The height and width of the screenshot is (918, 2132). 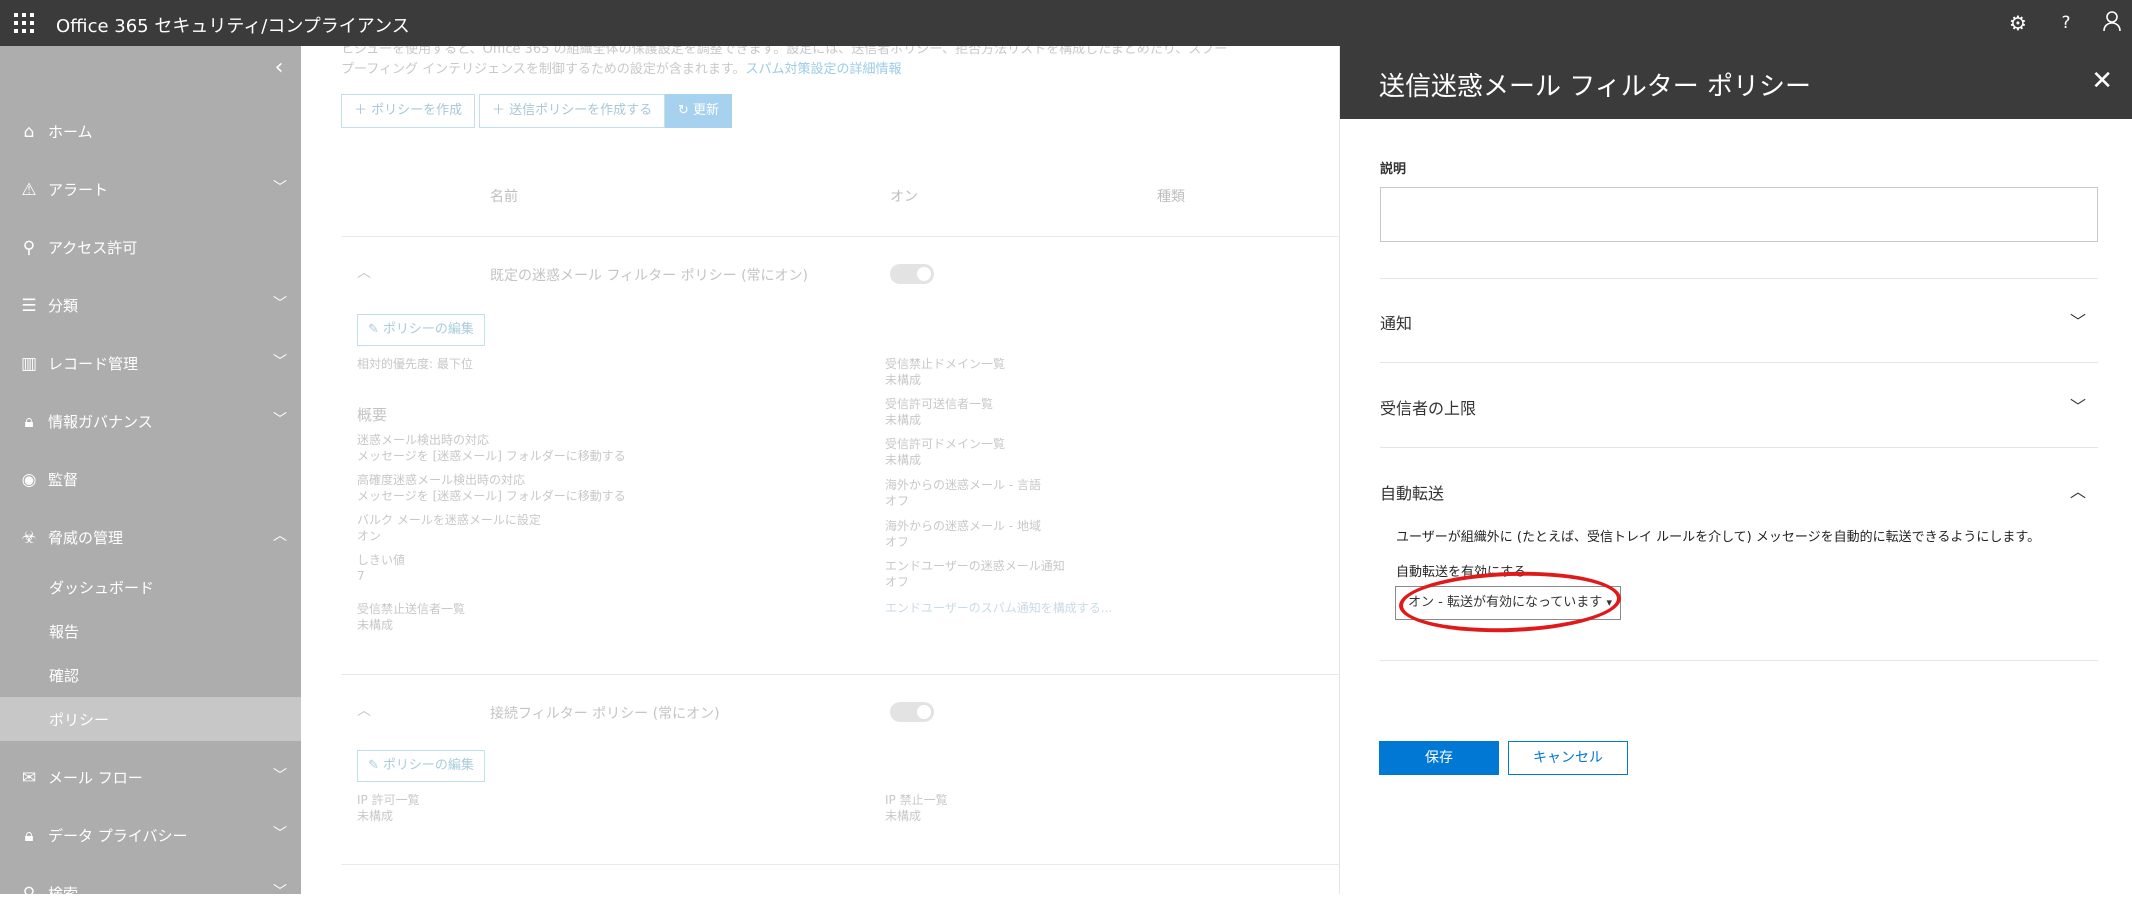 I want to click on nav-item-governance: 🔒︎ 情報ガバナンス ﹀, so click(x=150, y=421).